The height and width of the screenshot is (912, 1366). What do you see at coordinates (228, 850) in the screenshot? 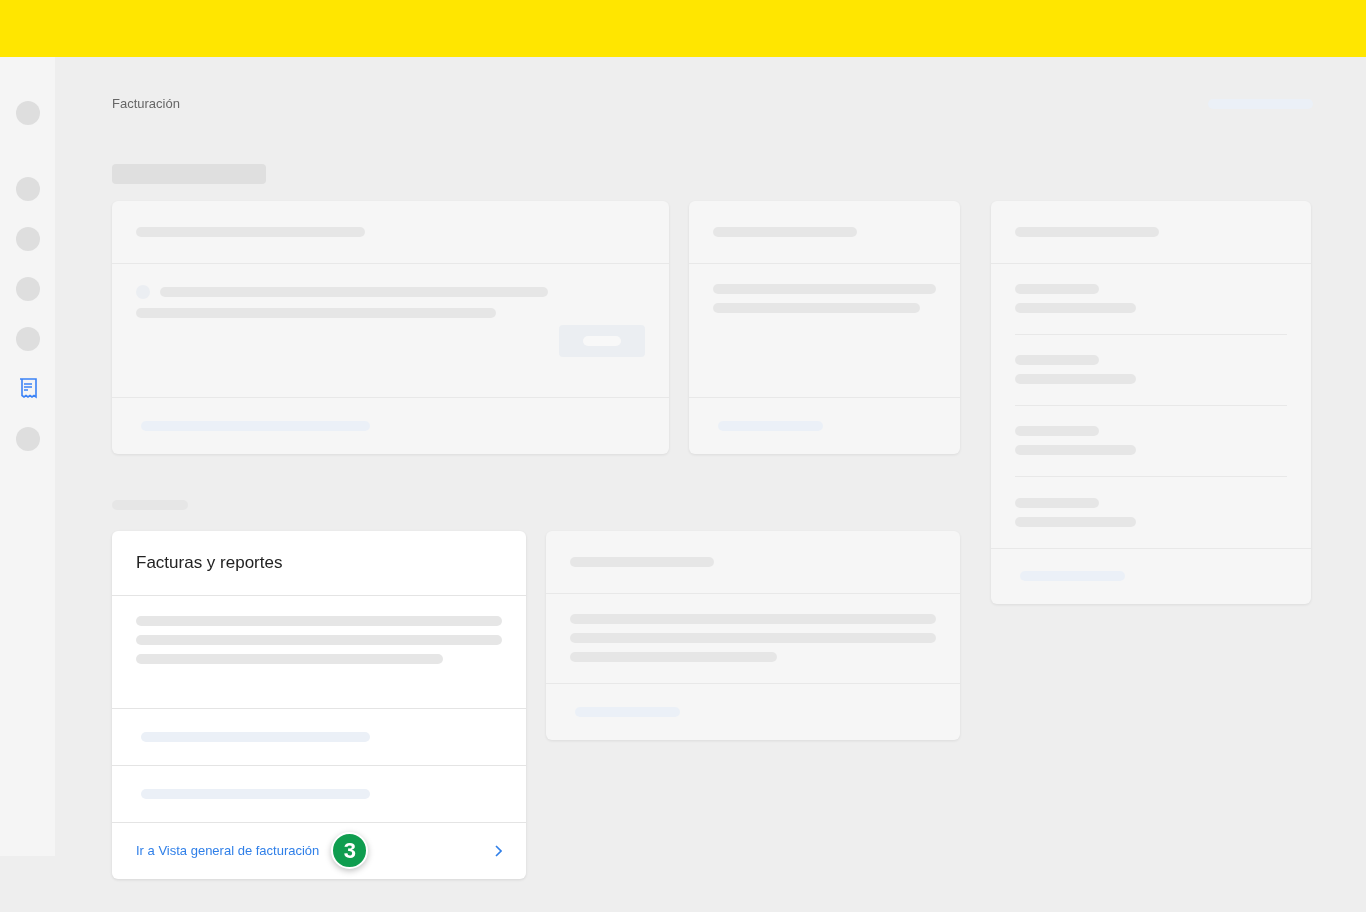
I see `billing-overview-link: Ir a Vista general de facturación` at bounding box center [228, 850].